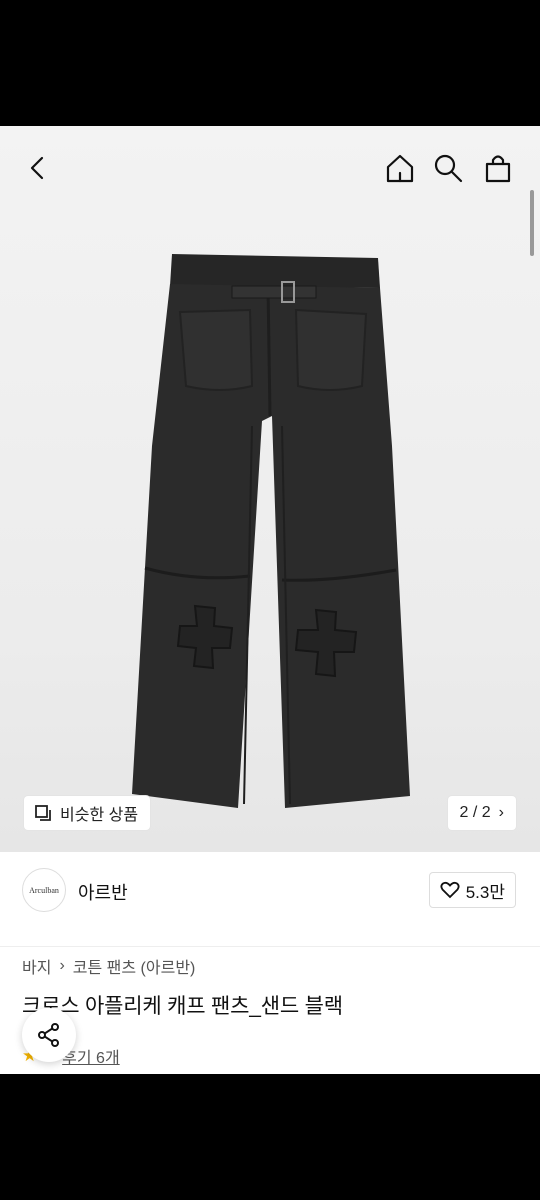 Image resolution: width=540 pixels, height=1200 pixels. What do you see at coordinates (134, 966) in the screenshot?
I see `breadcrumb-subcategory: 코튼 팬츠 (아르반)` at bounding box center [134, 966].